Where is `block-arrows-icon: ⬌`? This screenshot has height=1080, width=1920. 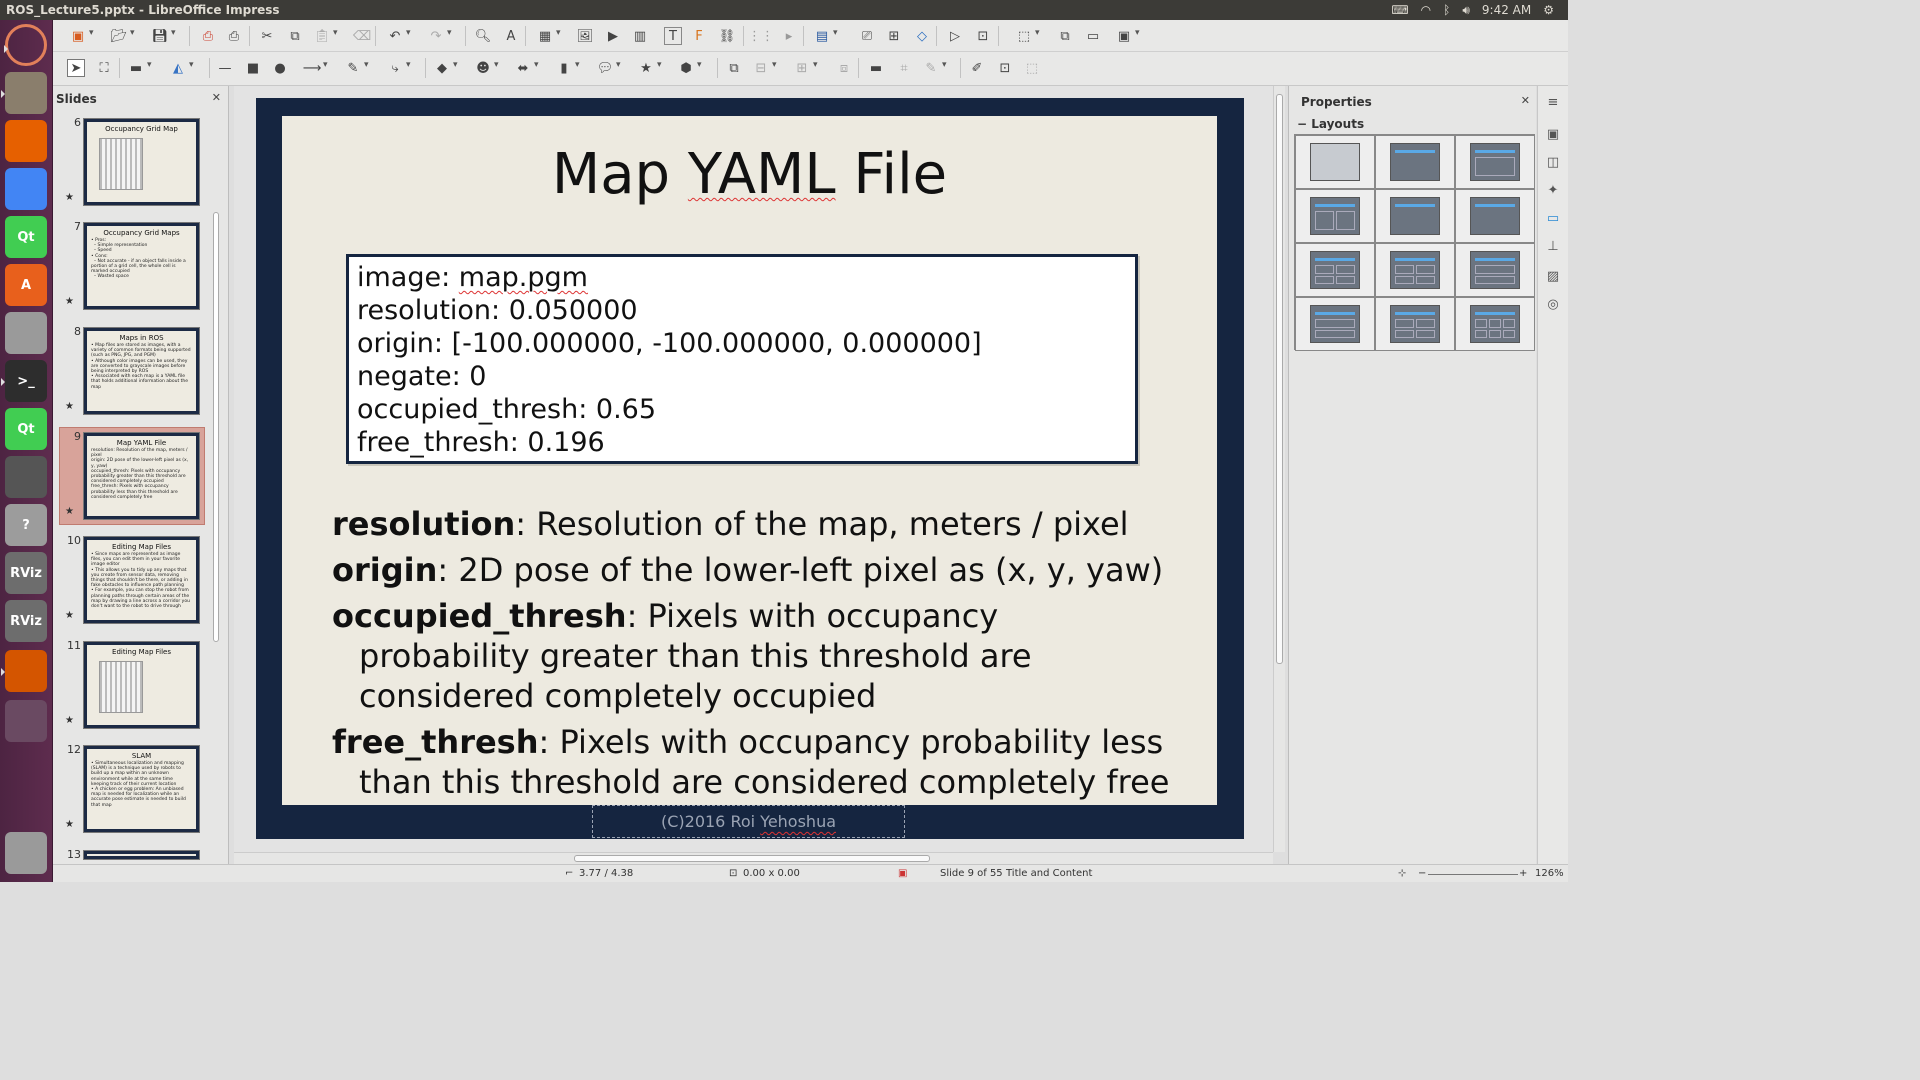
block-arrows-icon: ⬌ is located at coordinates (526, 68).